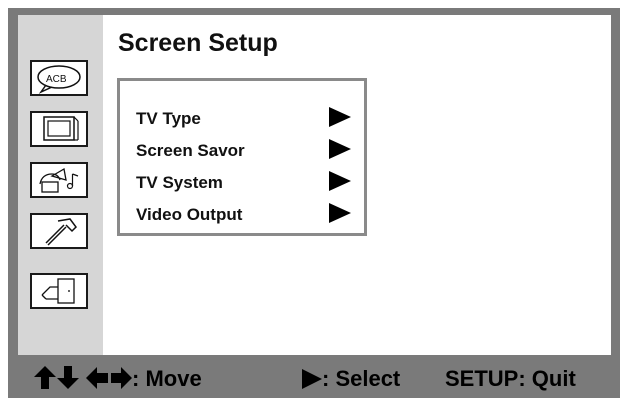 The image size is (629, 401). I want to click on arrow-down-icon, so click(68, 377).